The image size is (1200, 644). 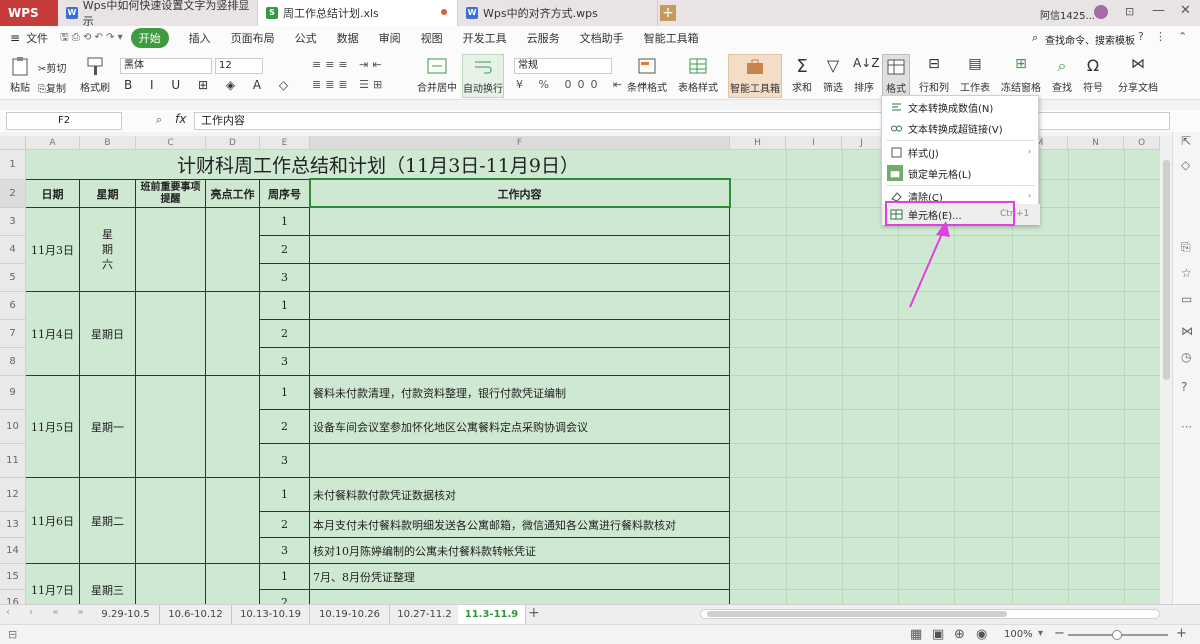 I want to click on collapse-ribbon-icon: ⌃, so click(x=1182, y=36).